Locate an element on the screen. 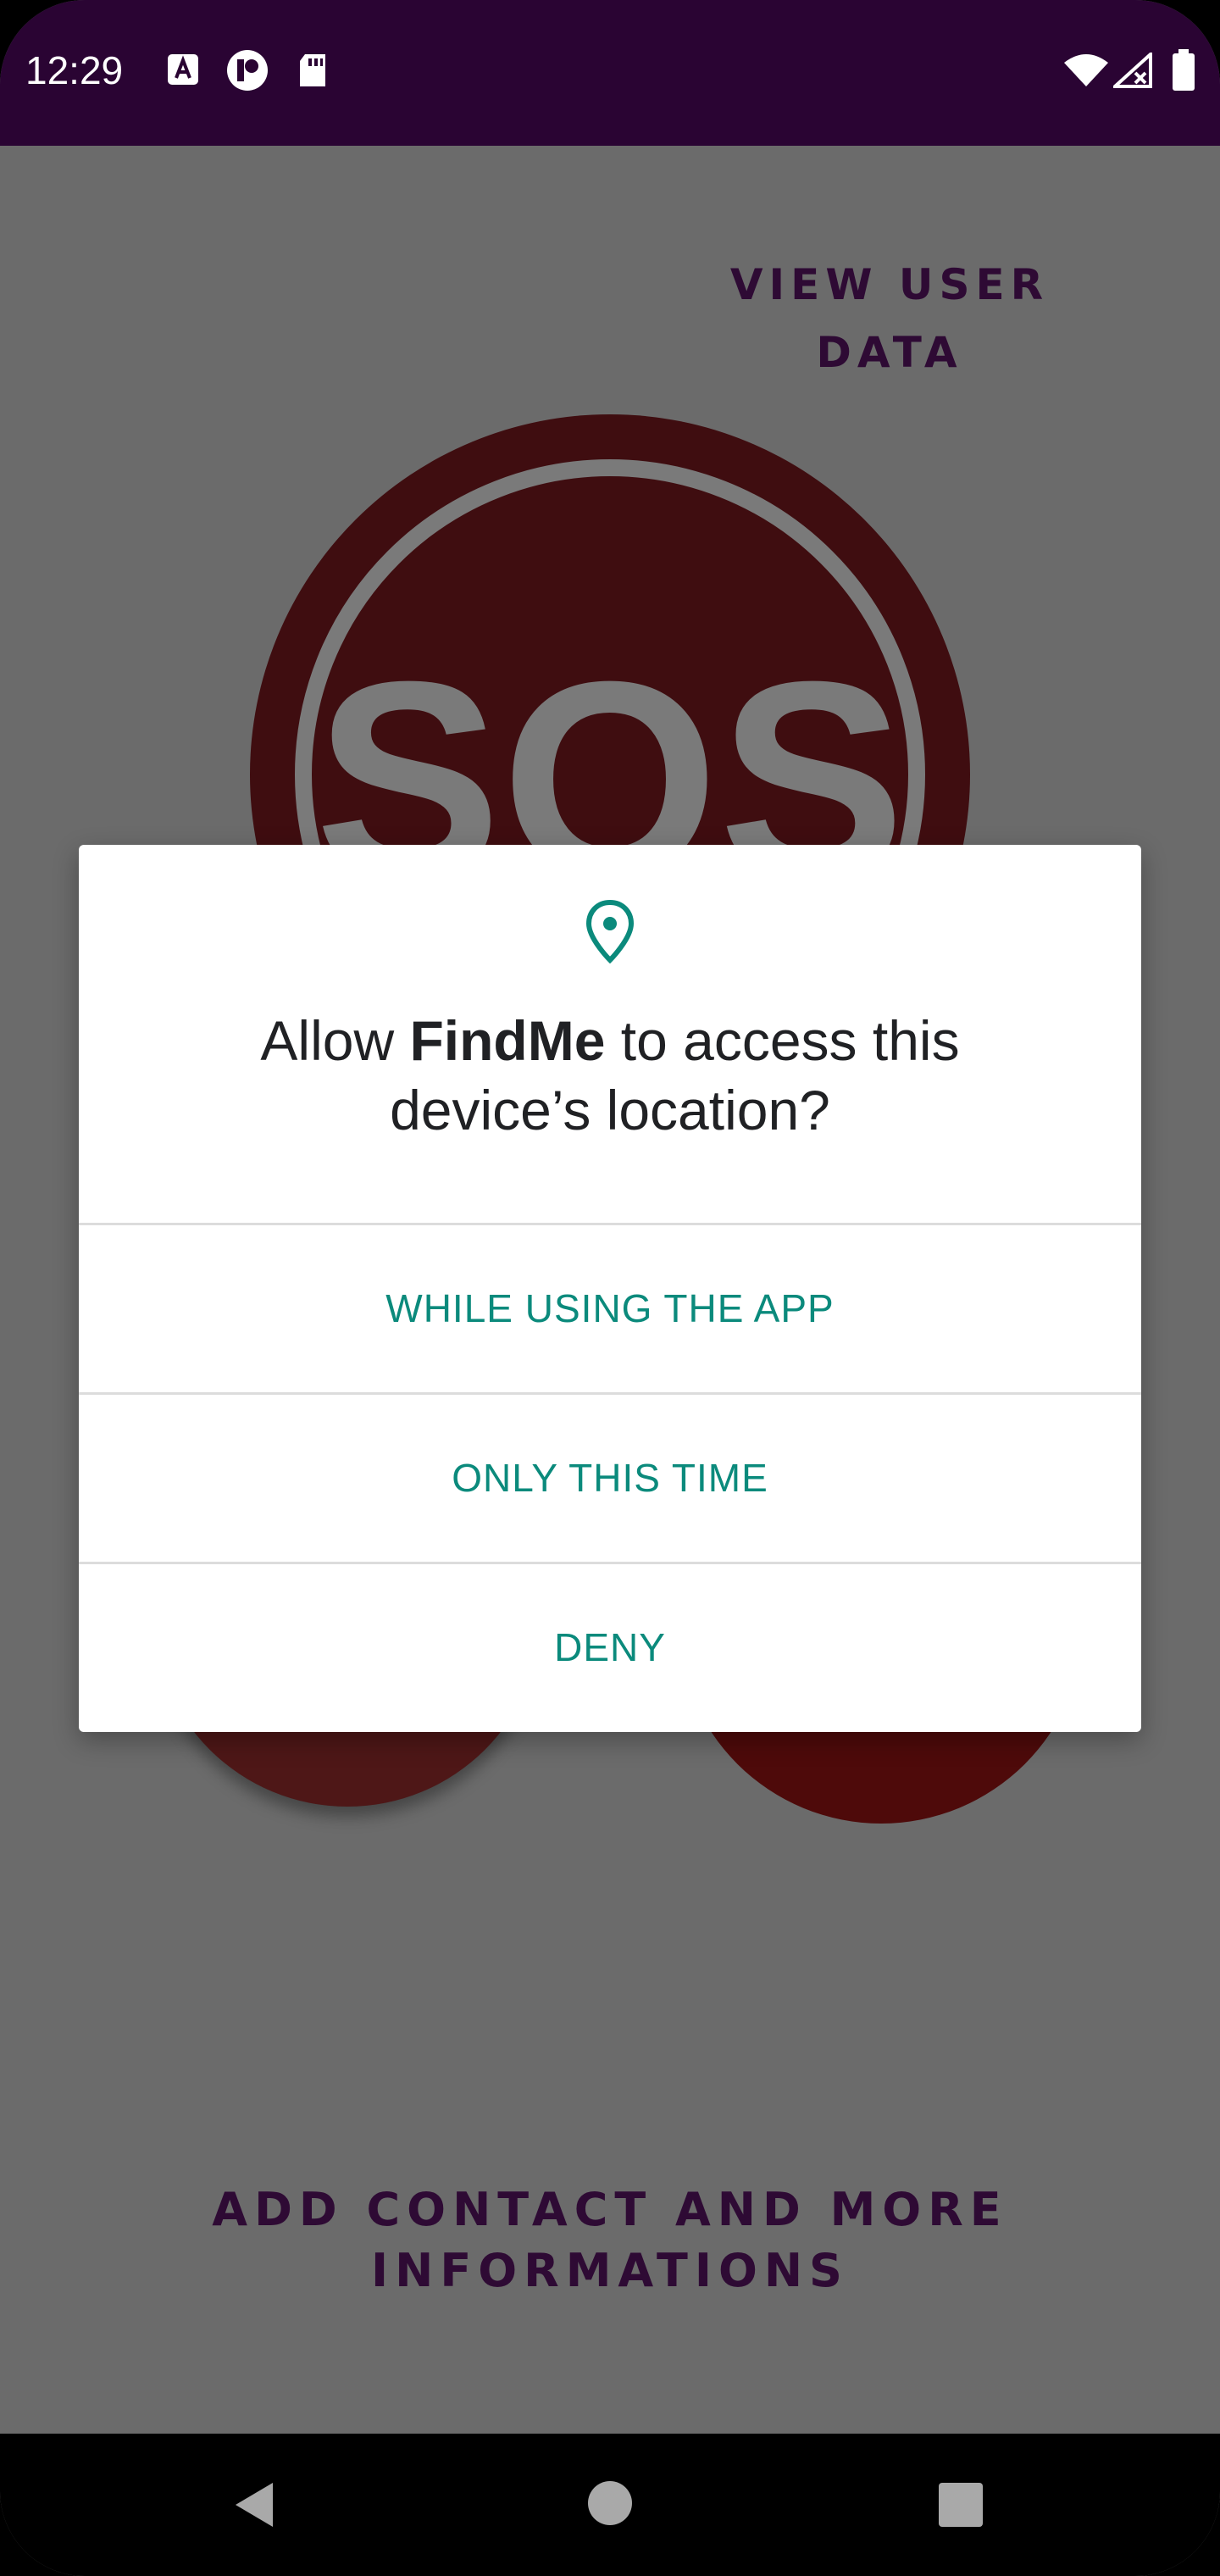 The image size is (1220, 2576). deny-button: DENY is located at coordinates (610, 1647).